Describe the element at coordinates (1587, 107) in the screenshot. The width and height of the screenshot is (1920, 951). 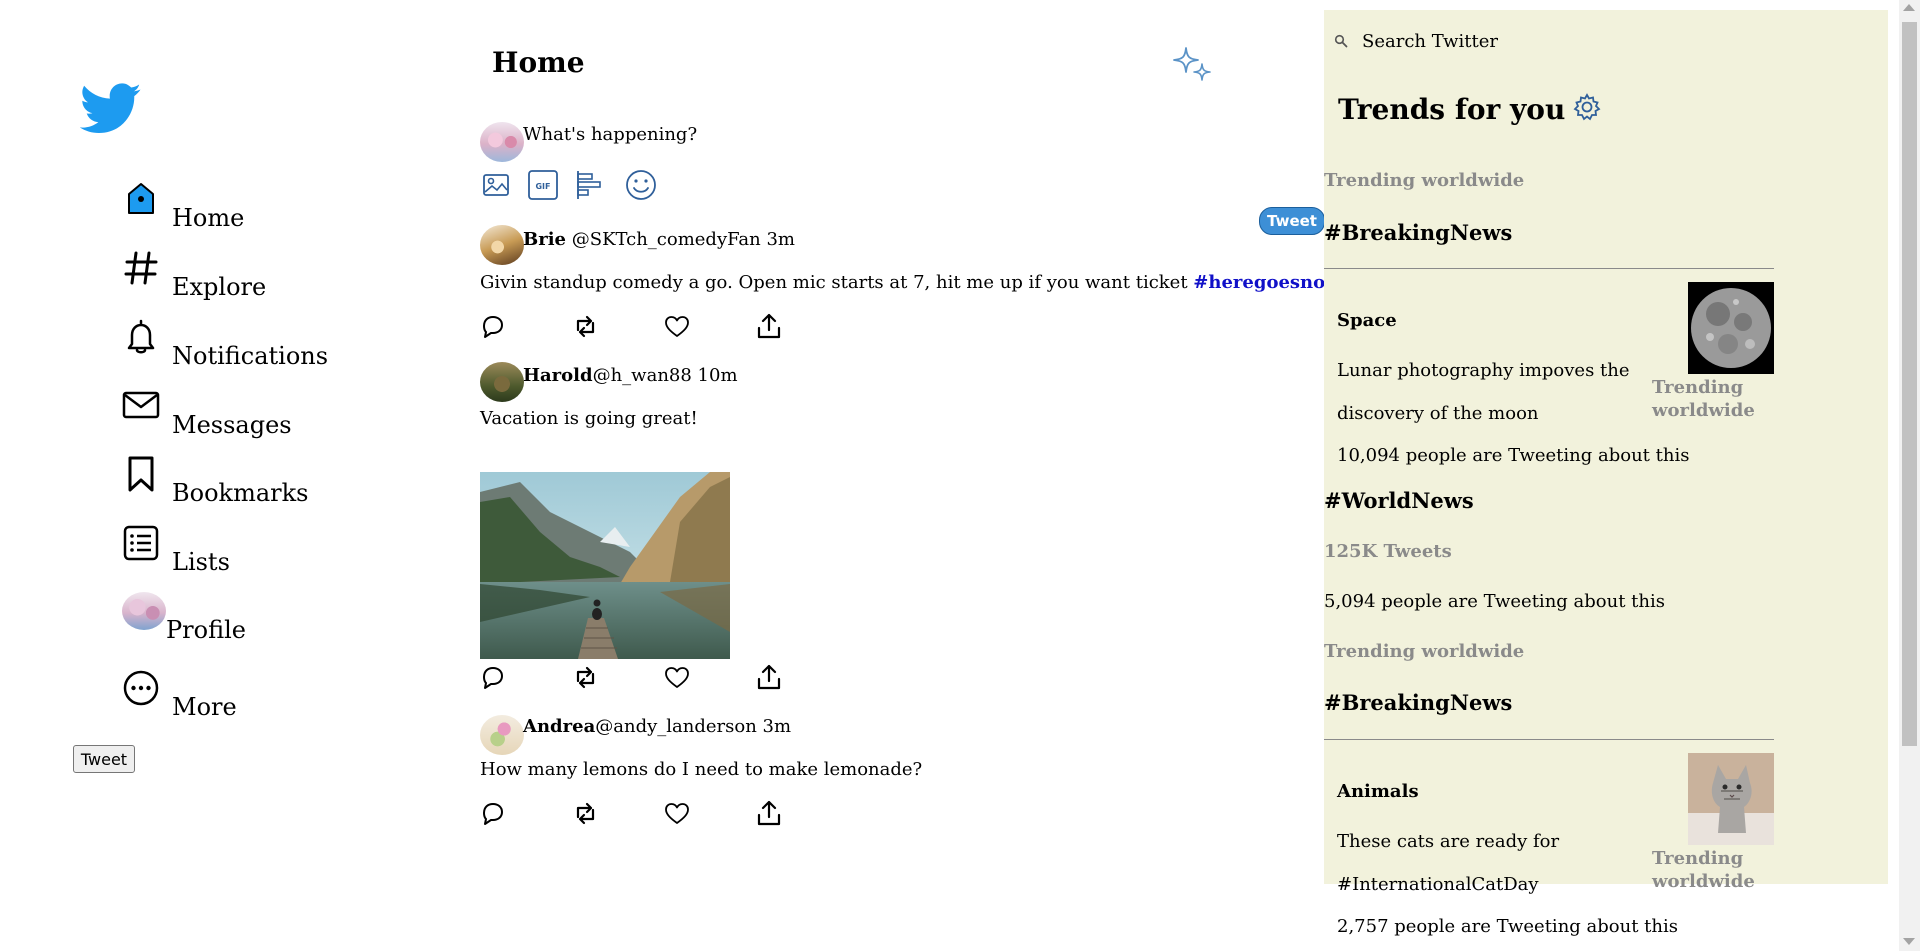
I see `gear-icon` at that location.